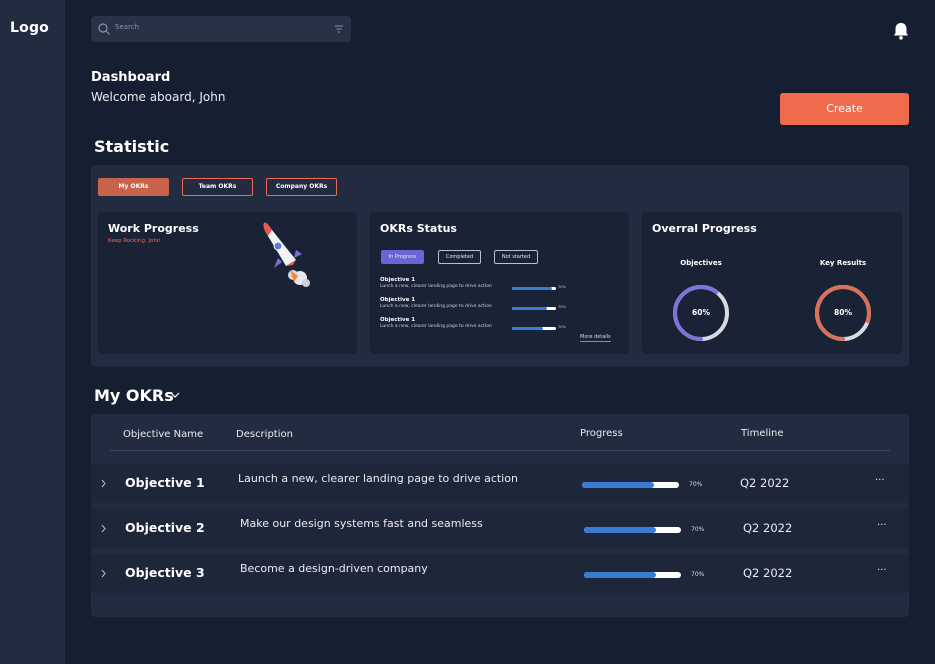 This screenshot has width=935, height=664. Describe the element at coordinates (227, 283) in the screenshot. I see `work-progress-card: Work Progress Keep Rocking, John` at that location.